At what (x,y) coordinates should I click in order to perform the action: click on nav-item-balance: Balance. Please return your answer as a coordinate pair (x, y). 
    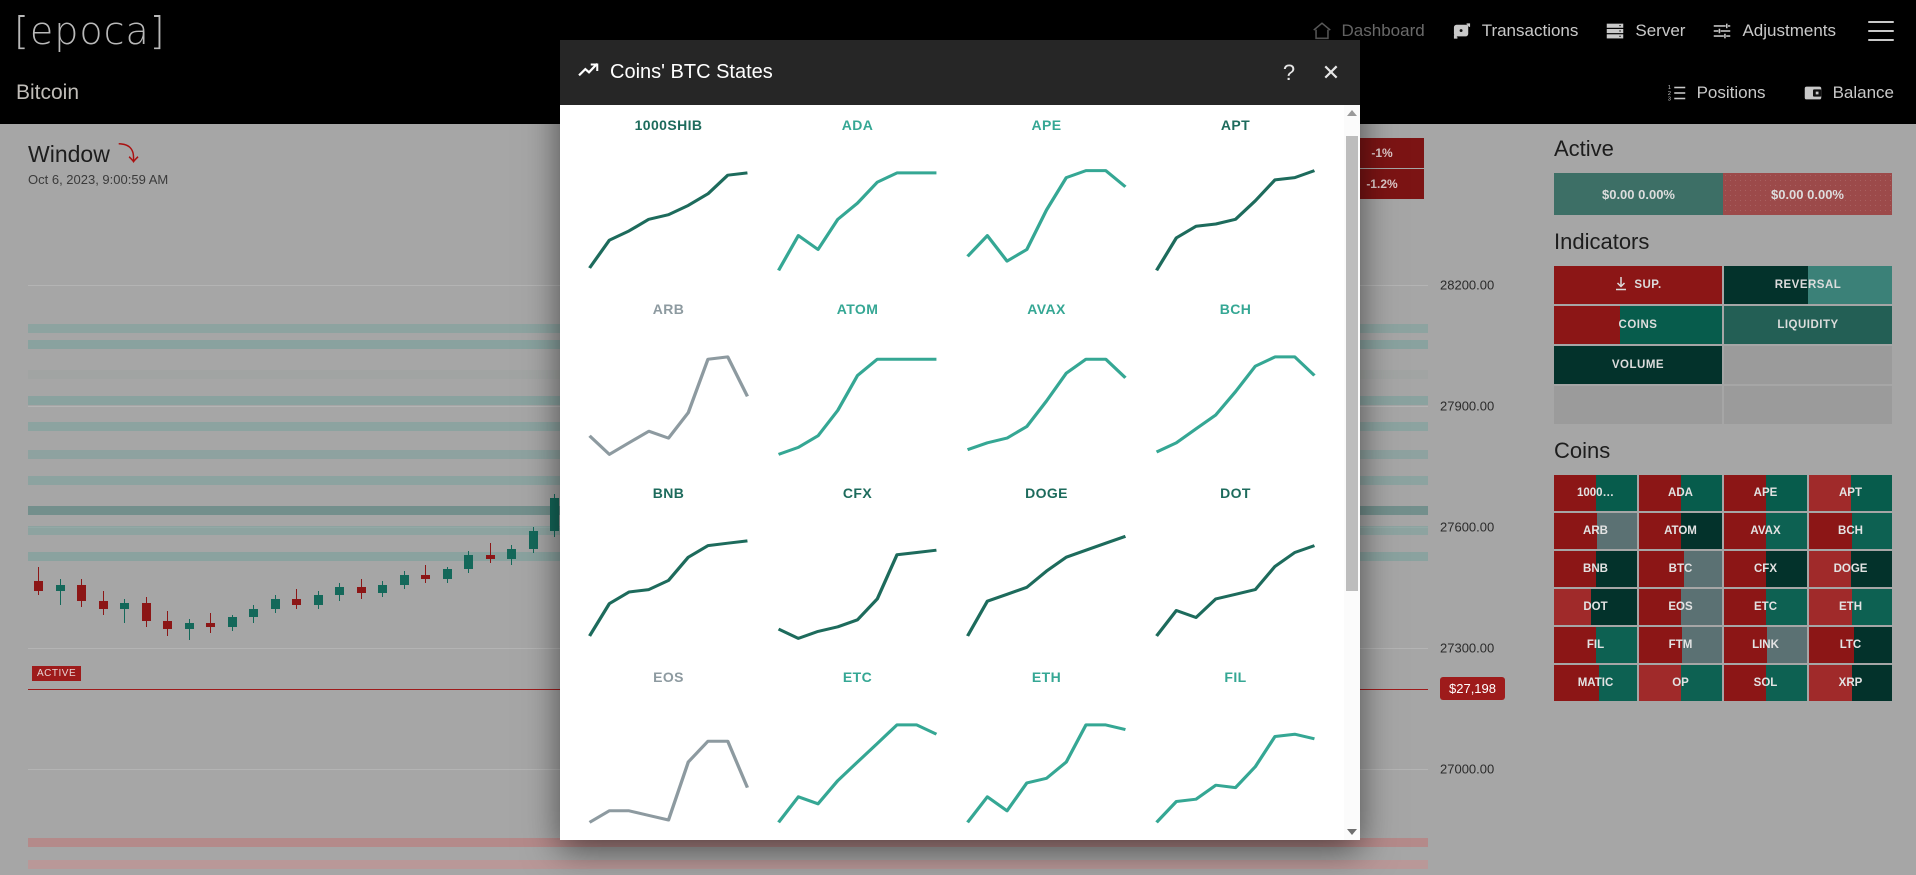
    Looking at the image, I should click on (1848, 93).